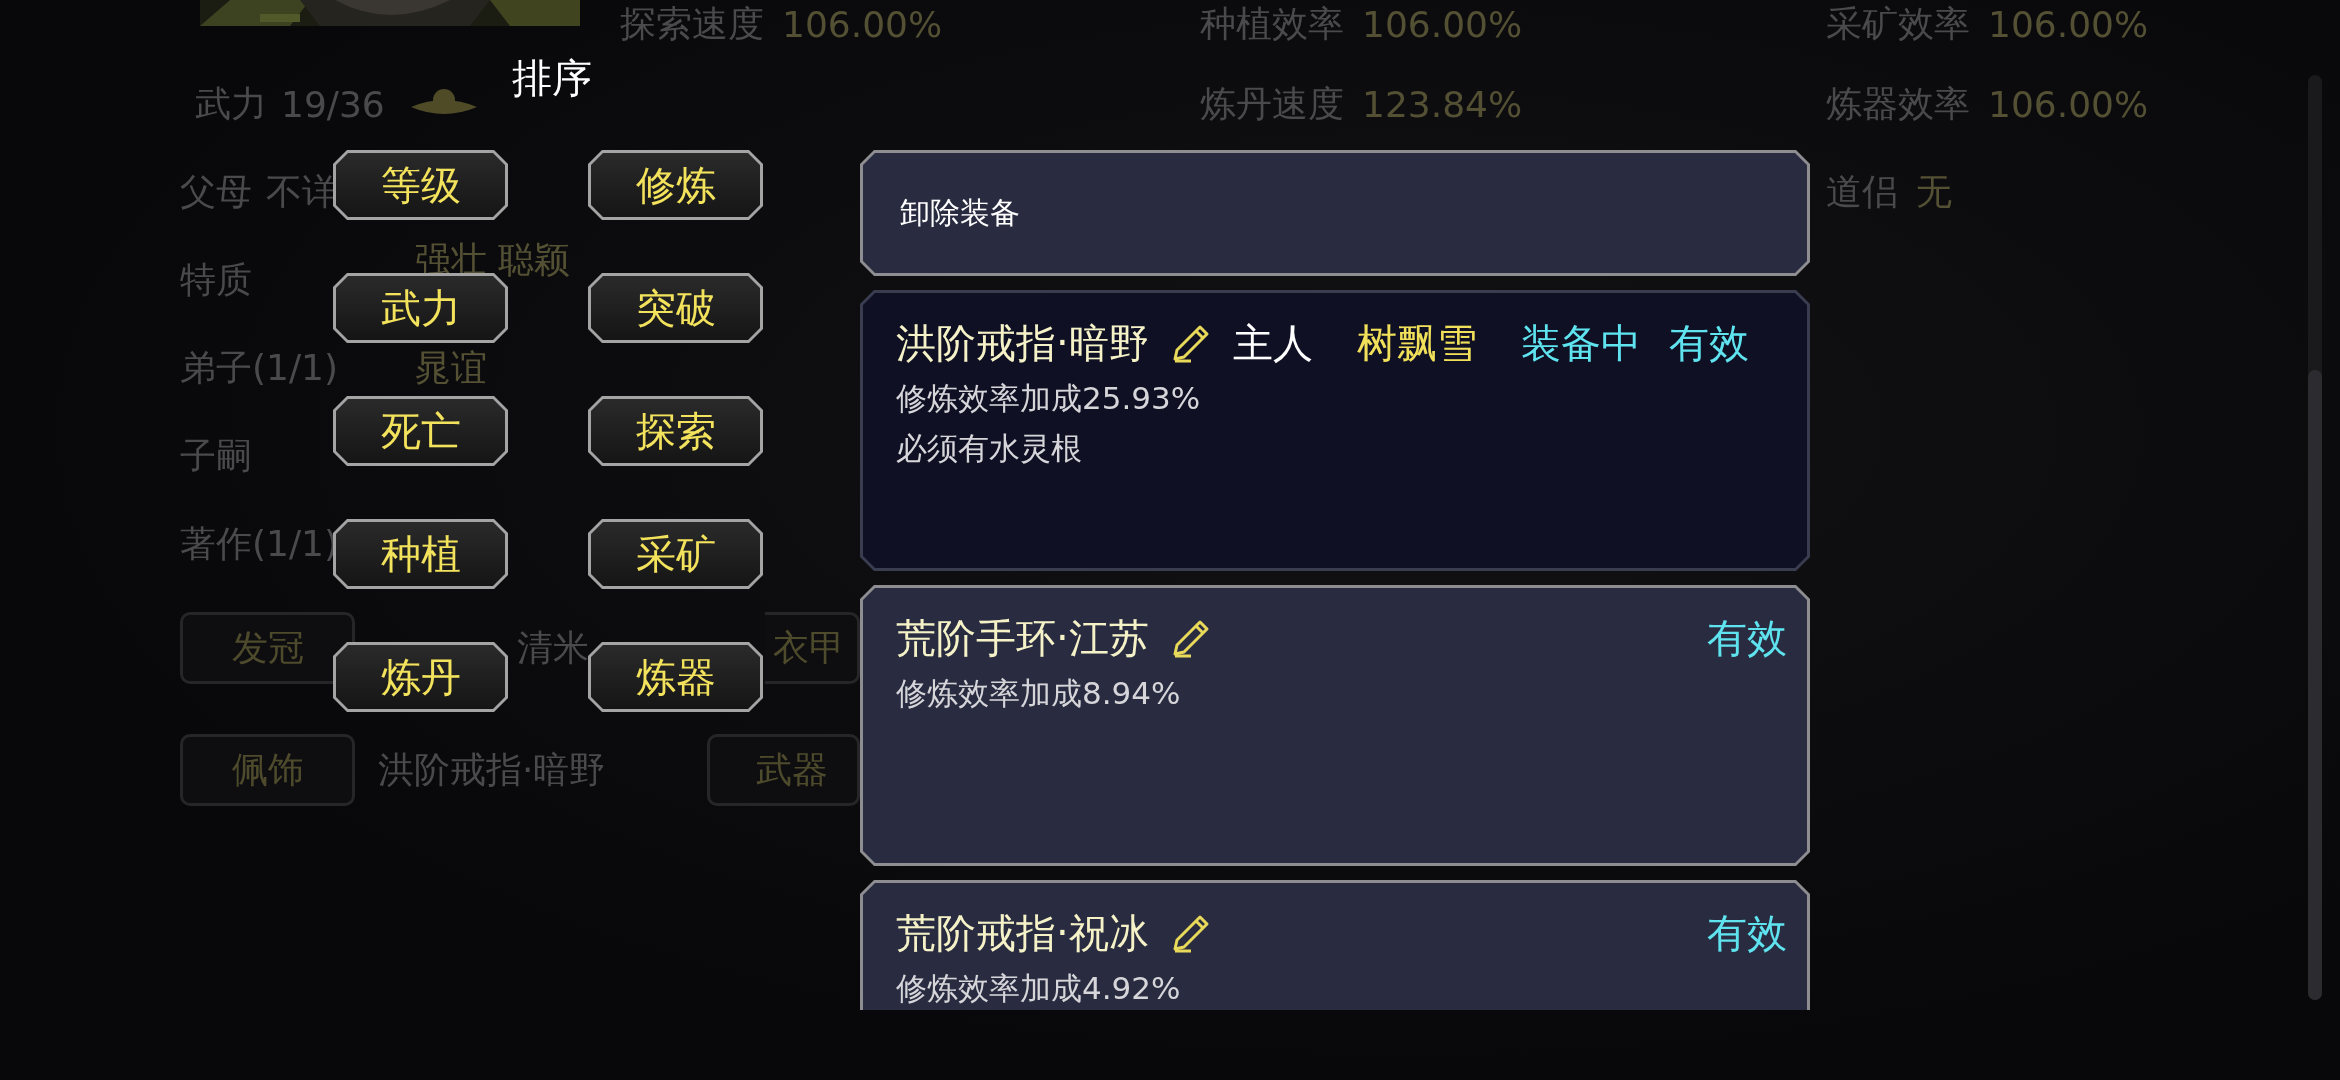  I want to click on sort-option-button: 死亡, so click(420, 431).